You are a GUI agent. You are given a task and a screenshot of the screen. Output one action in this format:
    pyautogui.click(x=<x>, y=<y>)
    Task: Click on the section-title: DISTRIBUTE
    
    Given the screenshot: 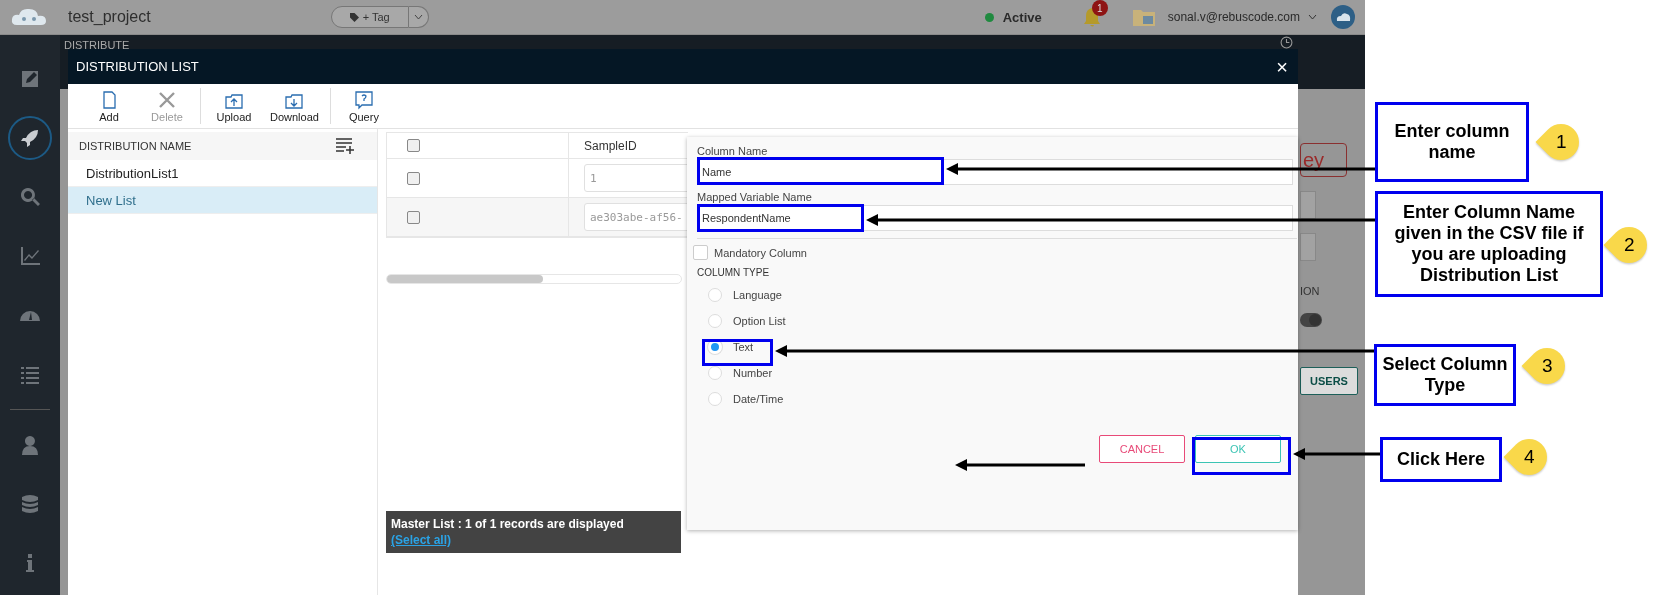 What is the action you would take?
    pyautogui.click(x=97, y=45)
    